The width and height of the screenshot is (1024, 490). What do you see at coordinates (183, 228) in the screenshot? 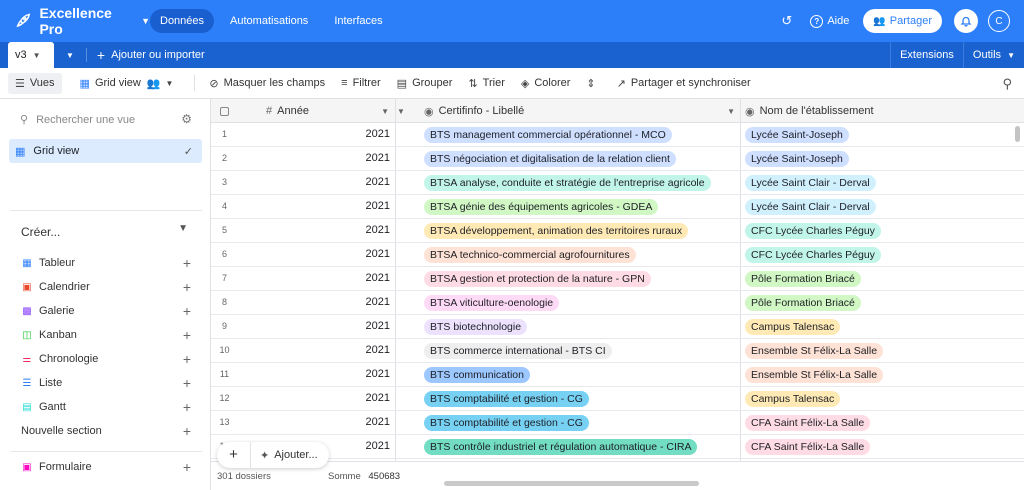
I see `chevron-down-icon: ▼` at bounding box center [183, 228].